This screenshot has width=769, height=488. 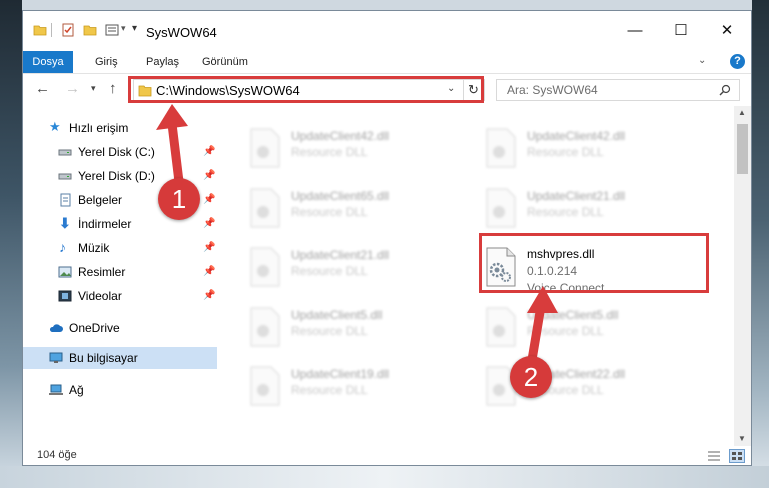 I want to click on sidebar-item-label: İndirmeler, so click(x=105, y=224).